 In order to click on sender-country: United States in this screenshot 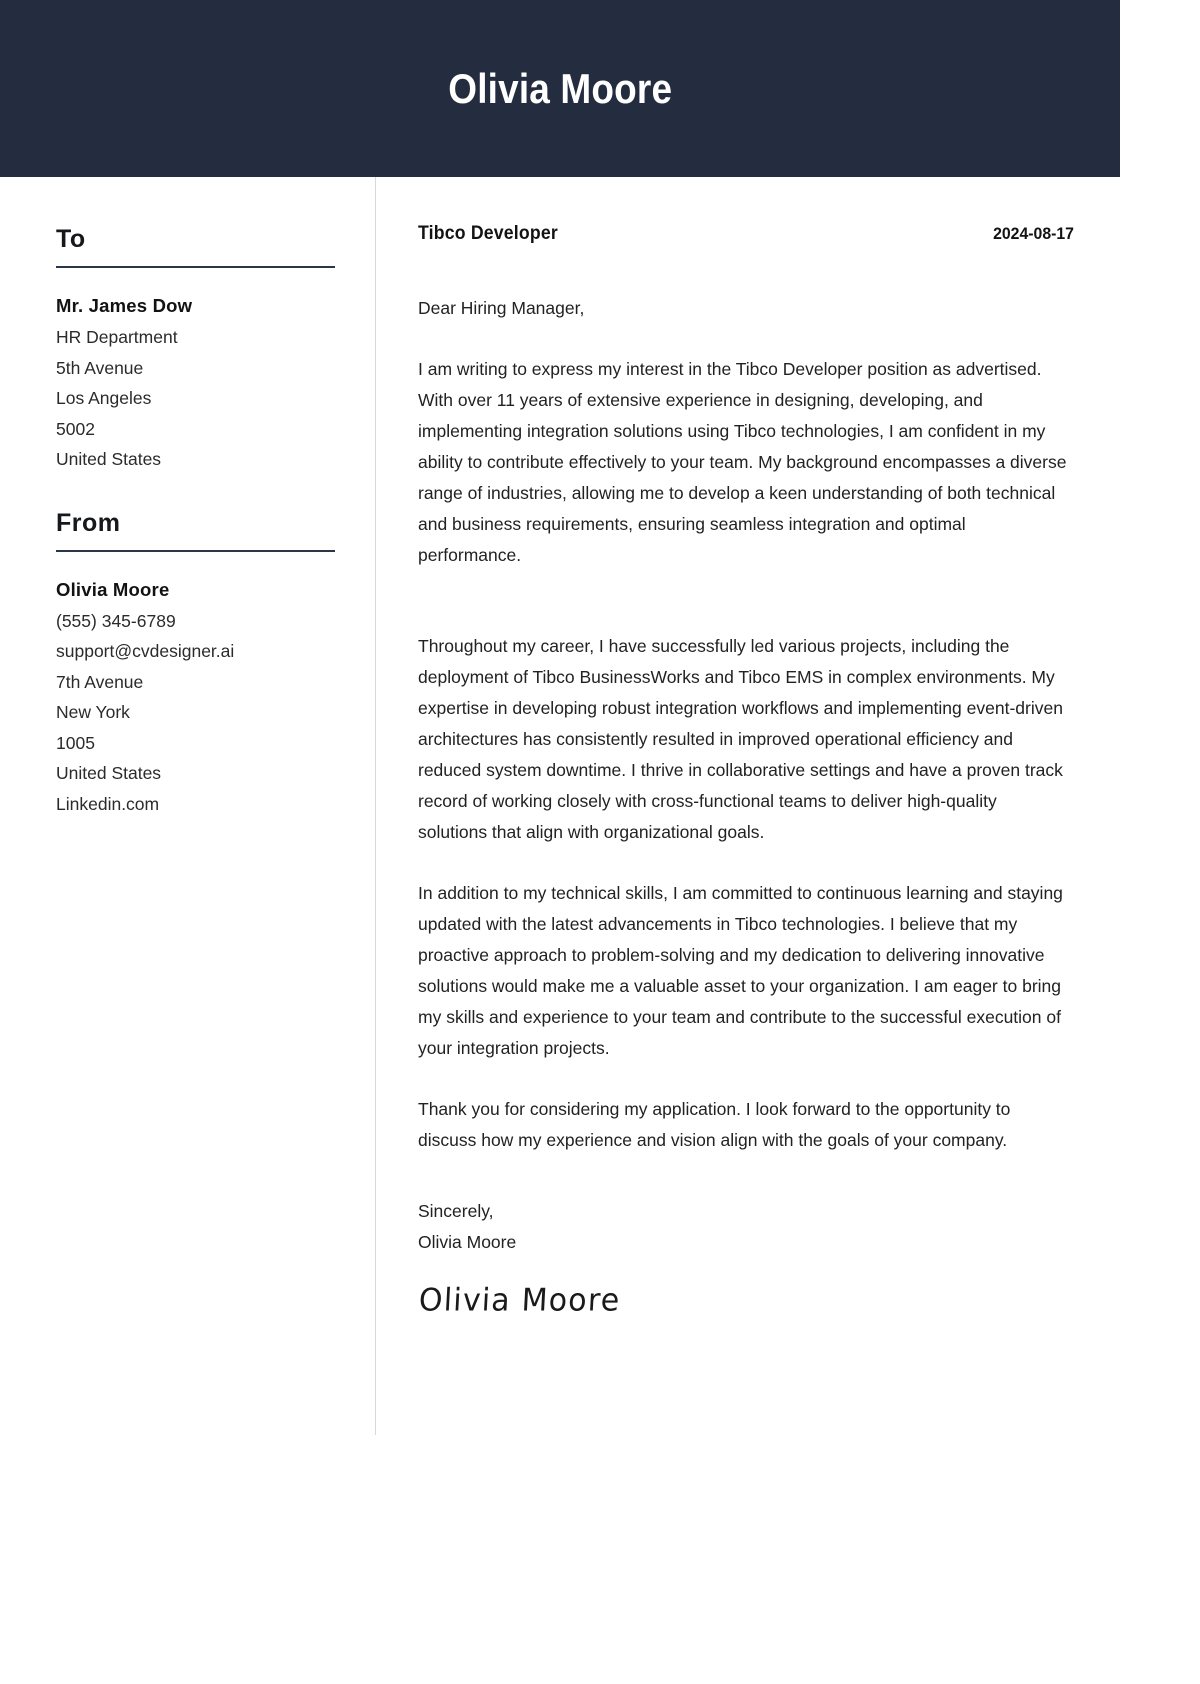, I will do `click(109, 773)`.